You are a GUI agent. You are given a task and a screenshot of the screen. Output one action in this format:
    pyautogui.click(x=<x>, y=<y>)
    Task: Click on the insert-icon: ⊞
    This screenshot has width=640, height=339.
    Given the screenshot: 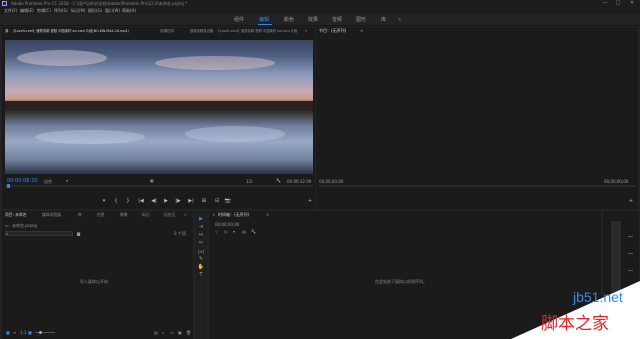 What is the action you would take?
    pyautogui.click(x=204, y=201)
    